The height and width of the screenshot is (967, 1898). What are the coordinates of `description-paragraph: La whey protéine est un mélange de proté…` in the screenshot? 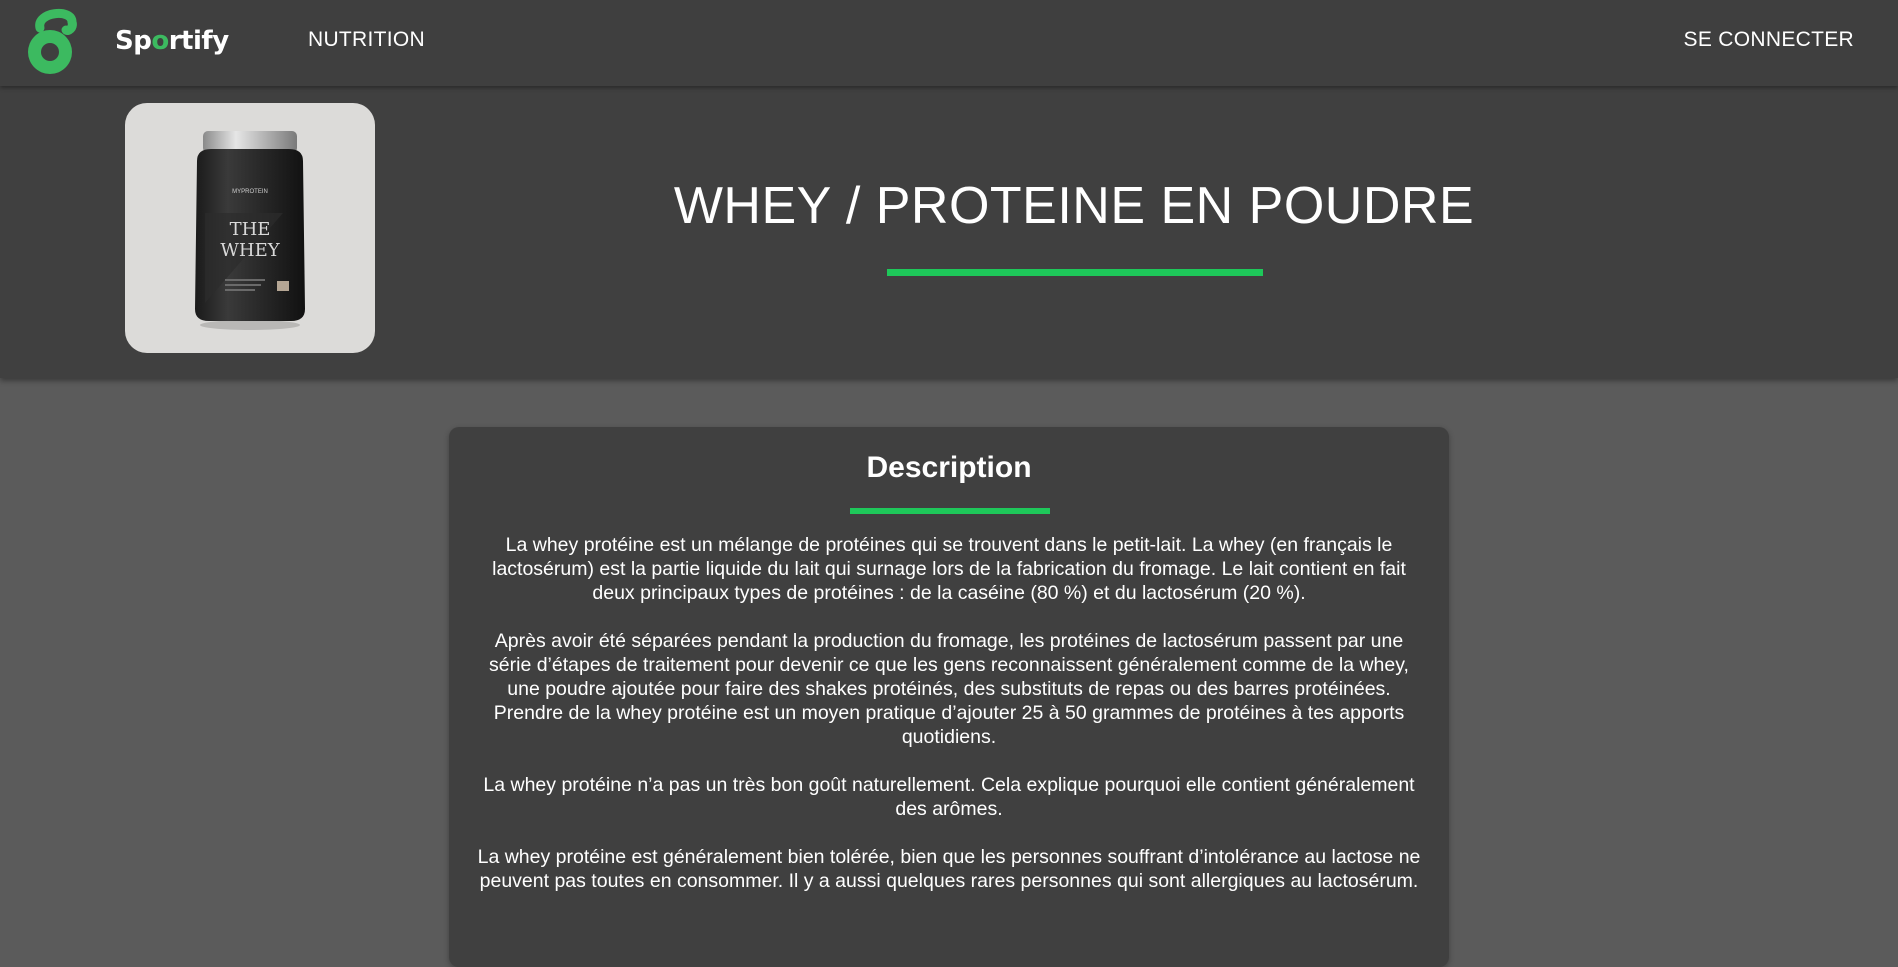 It's located at (949, 569).